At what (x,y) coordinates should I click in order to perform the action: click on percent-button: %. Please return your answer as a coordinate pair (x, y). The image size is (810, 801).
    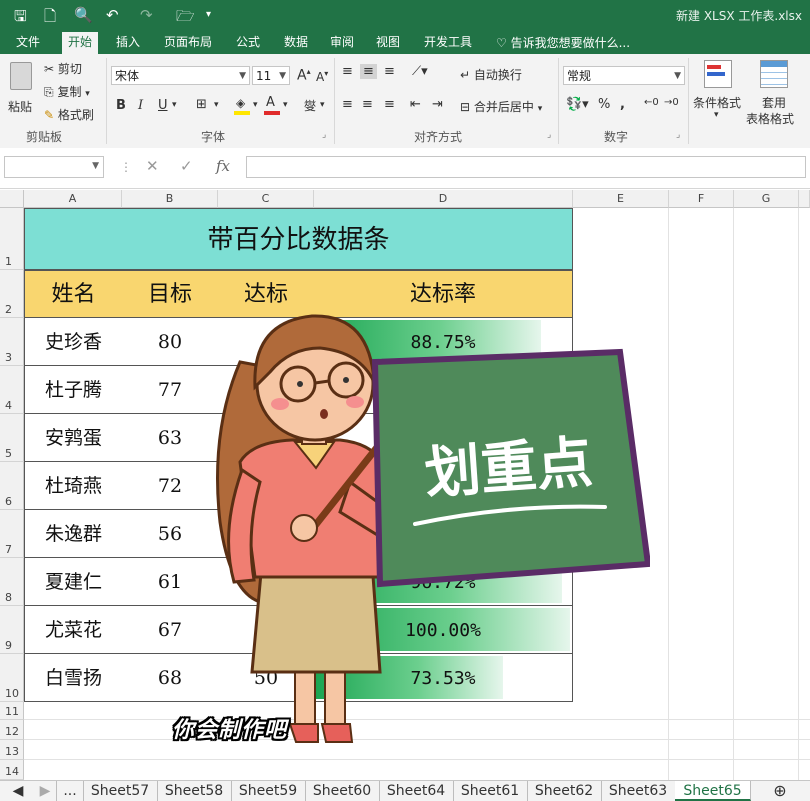
    Looking at the image, I should click on (604, 104).